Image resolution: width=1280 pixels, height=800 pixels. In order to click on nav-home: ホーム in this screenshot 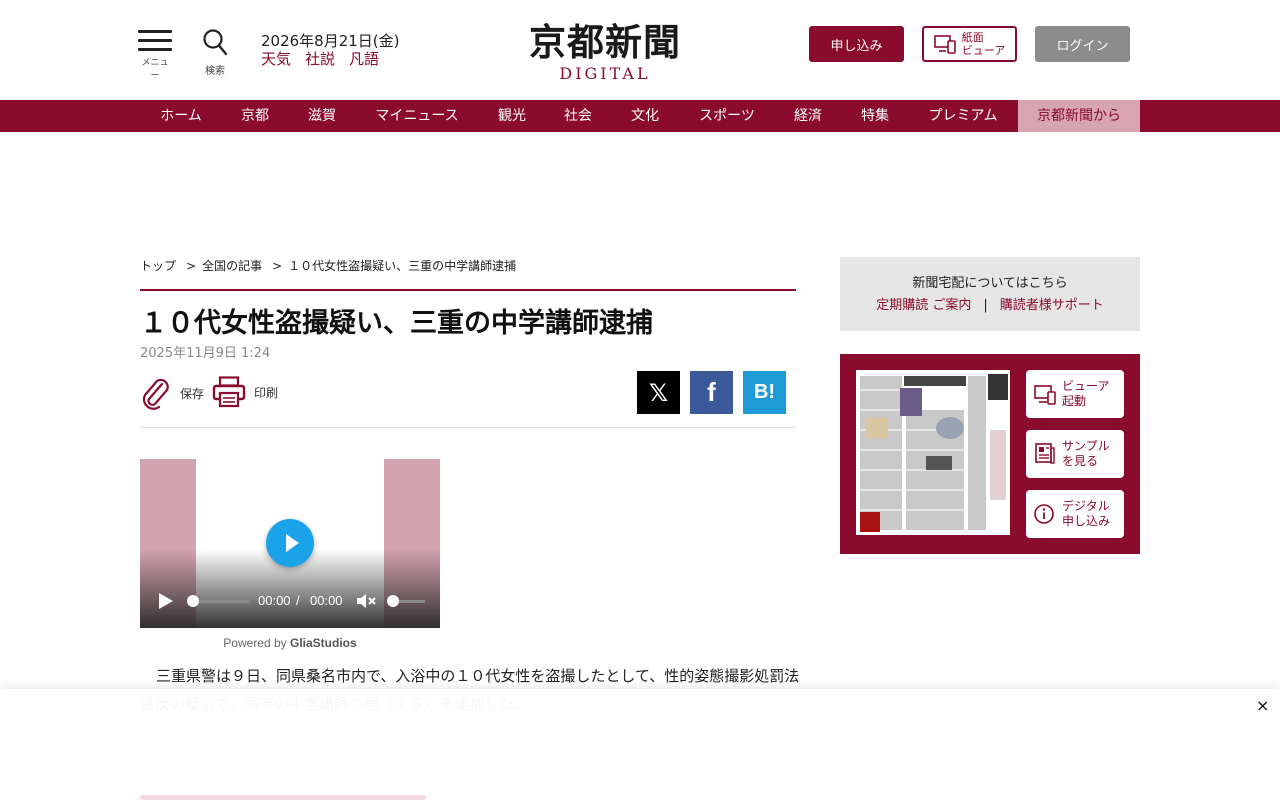, I will do `click(181, 116)`.